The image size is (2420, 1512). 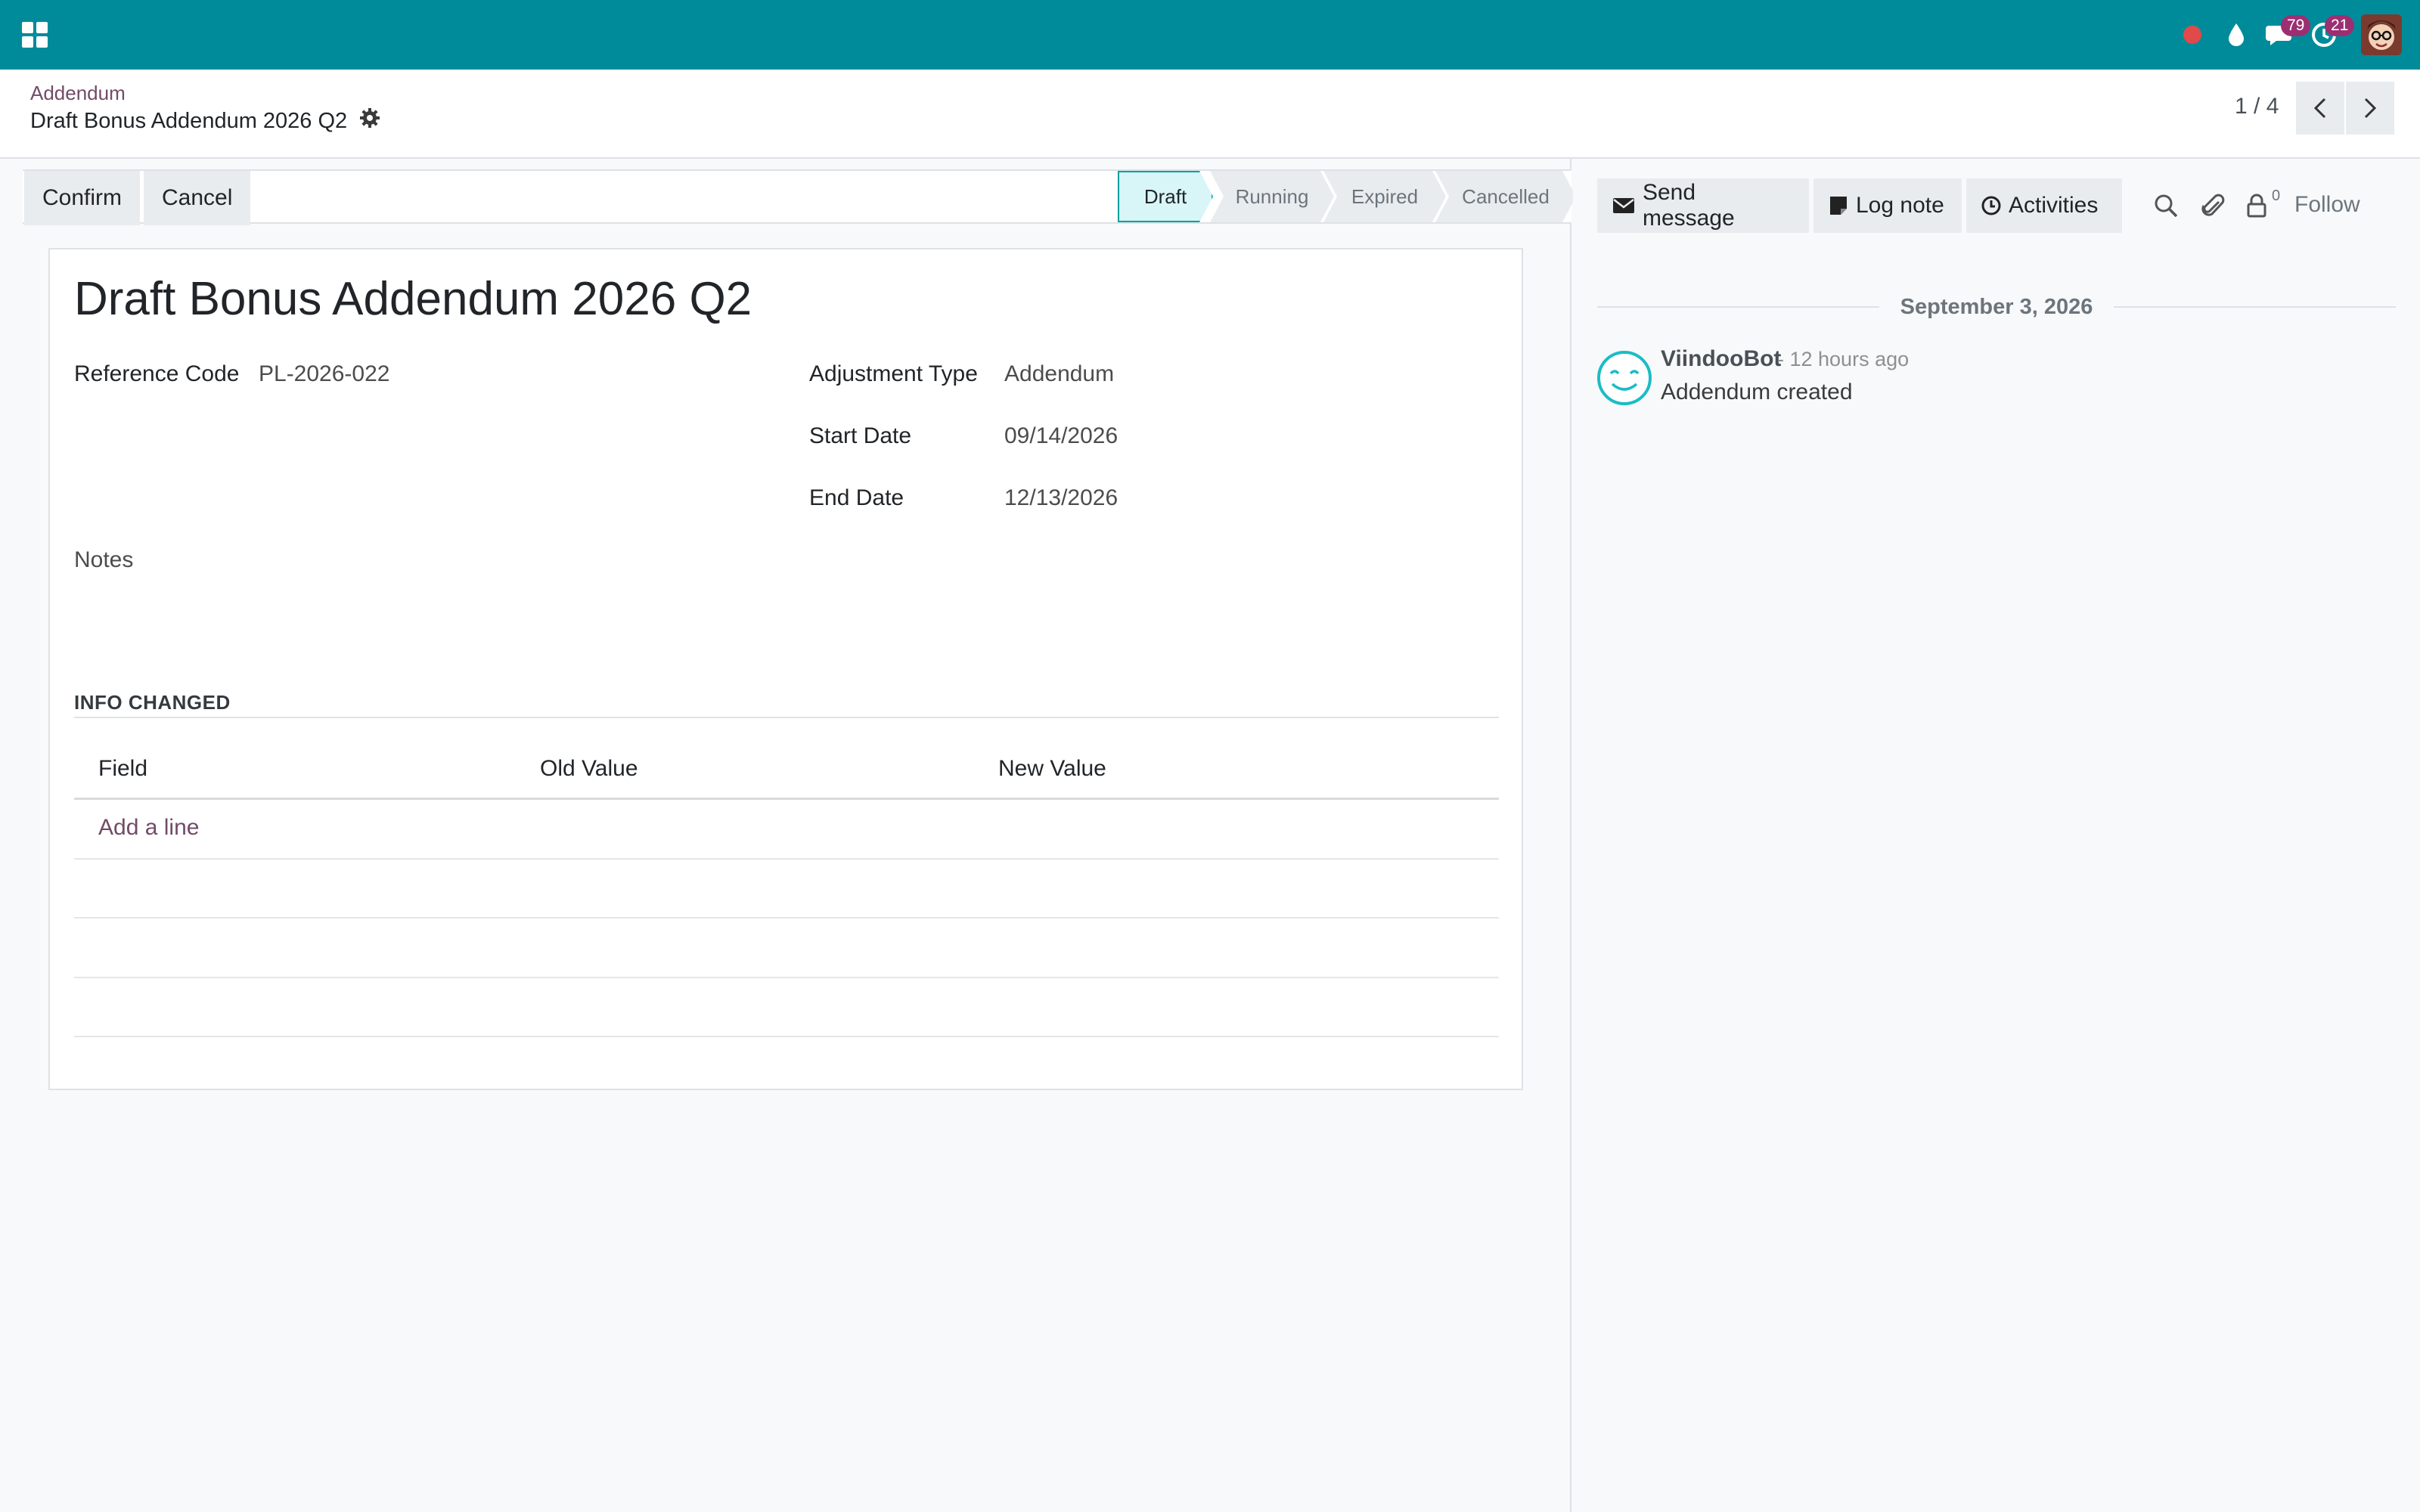 I want to click on bot-avatar-icon, so click(x=1624, y=378).